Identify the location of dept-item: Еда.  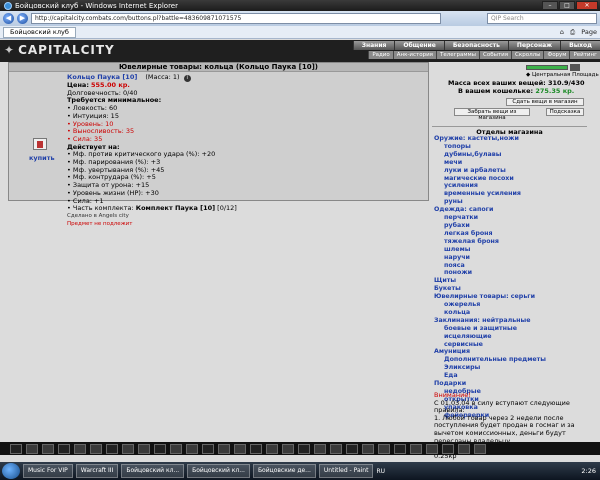
(514, 376).